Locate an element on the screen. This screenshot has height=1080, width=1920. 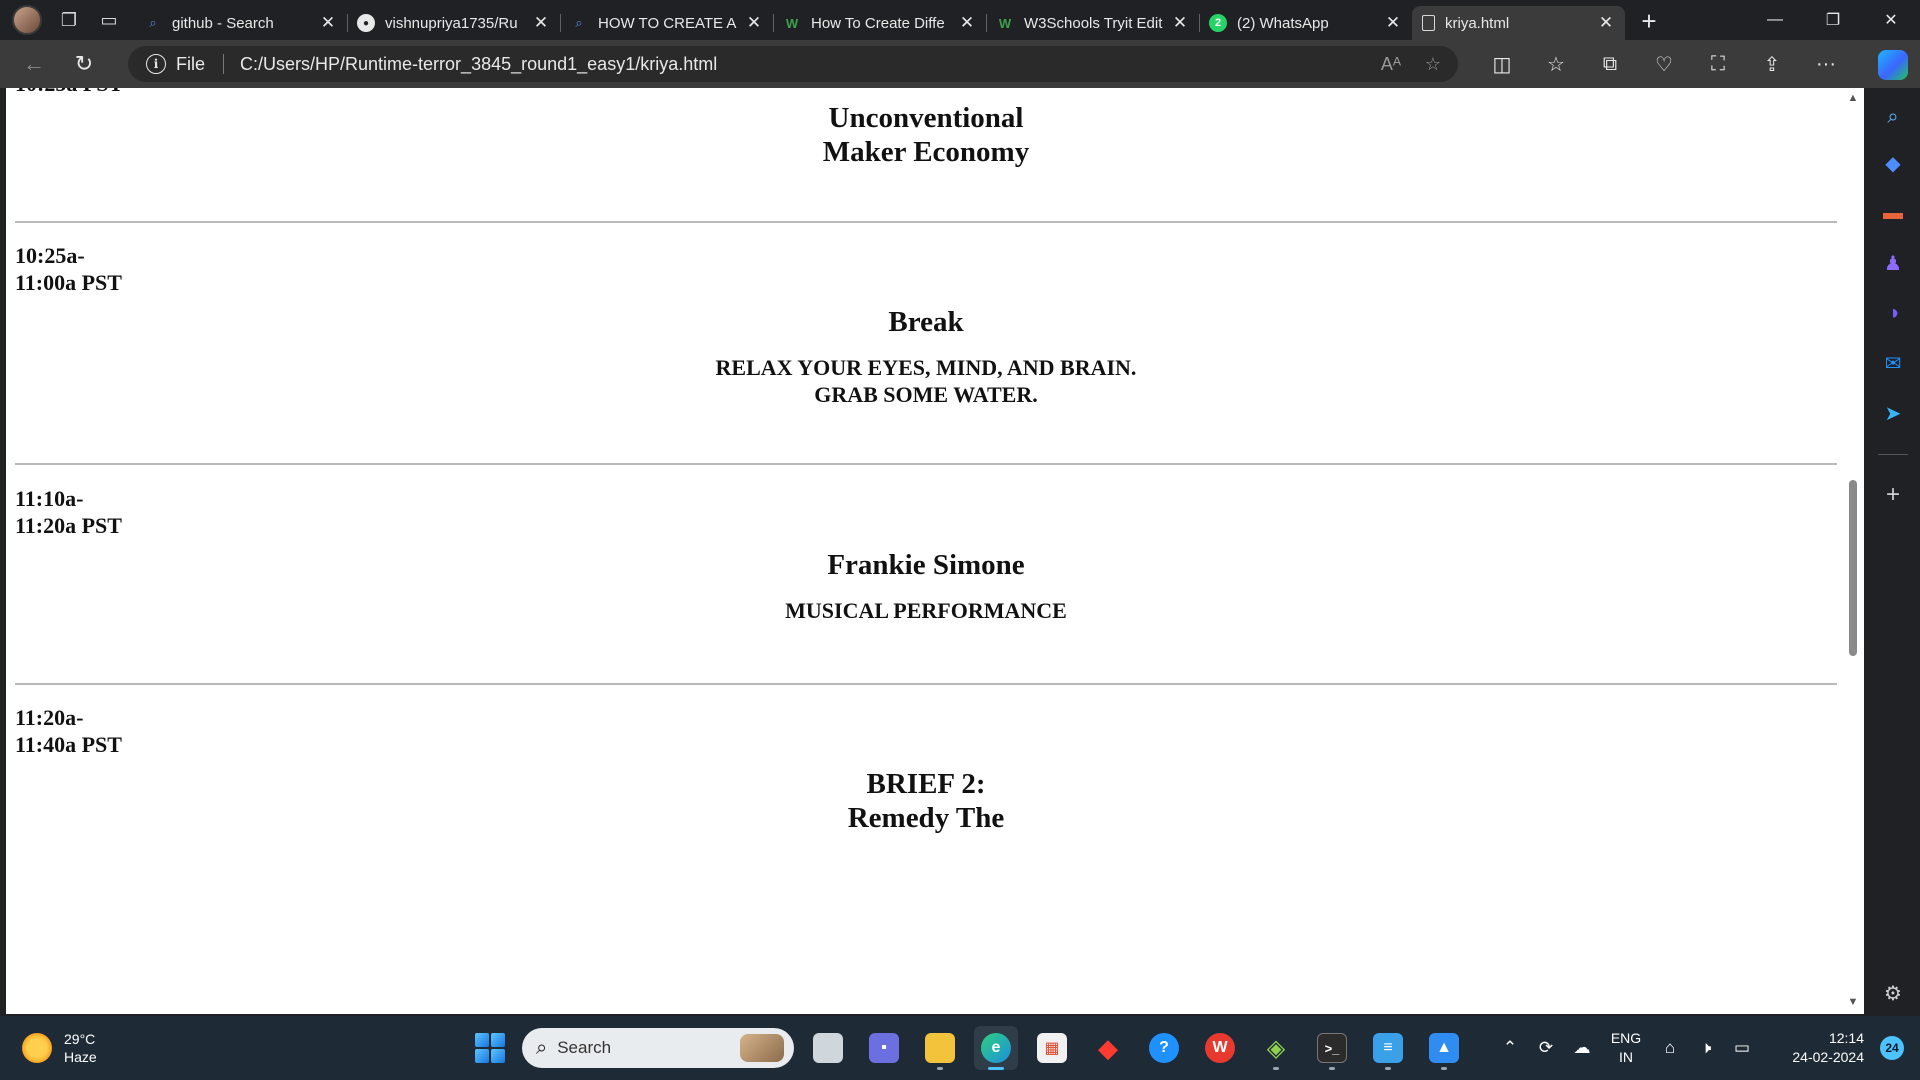
shopping-tag-icon: ◆ is located at coordinates (1893, 163).